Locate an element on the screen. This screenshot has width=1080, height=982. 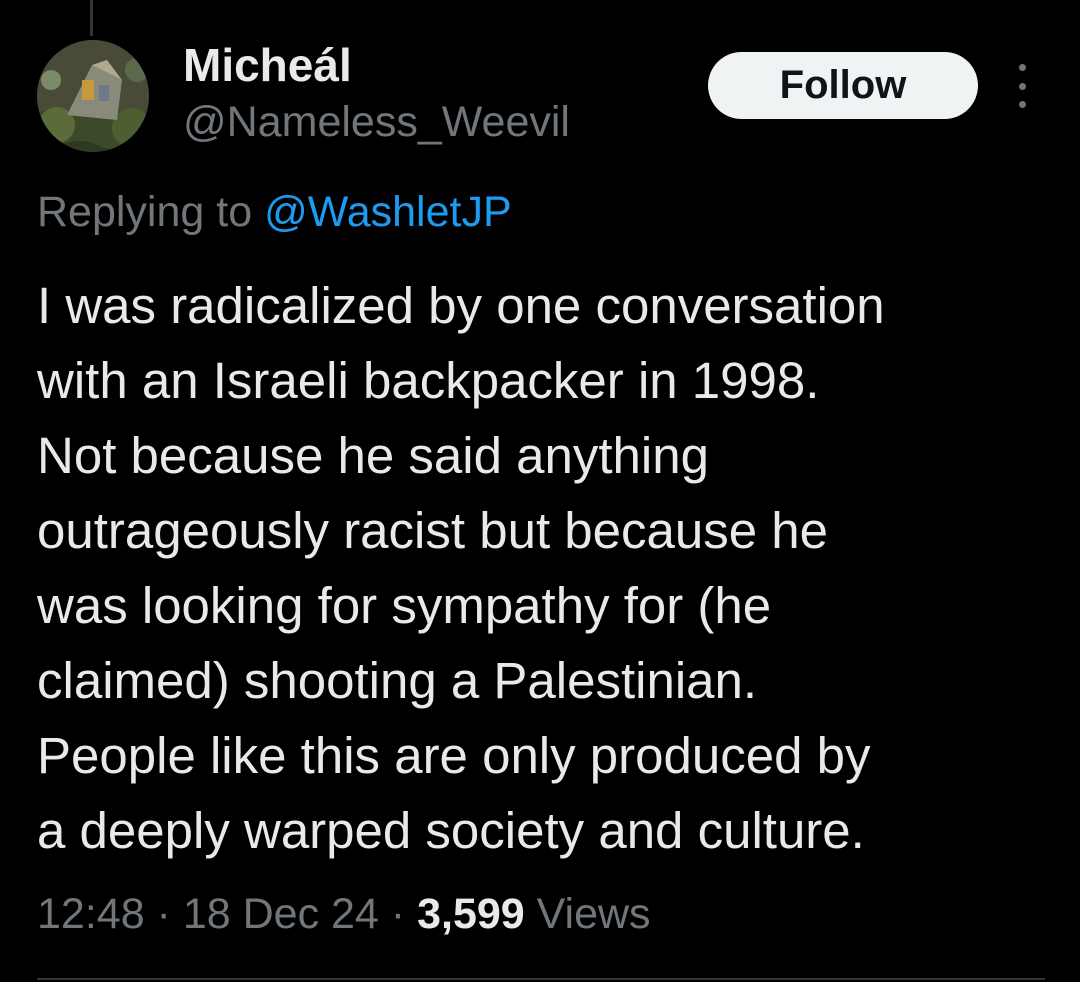
tweet-text-line: with an Israeli backpacker in 1998. is located at coordinates (428, 380).